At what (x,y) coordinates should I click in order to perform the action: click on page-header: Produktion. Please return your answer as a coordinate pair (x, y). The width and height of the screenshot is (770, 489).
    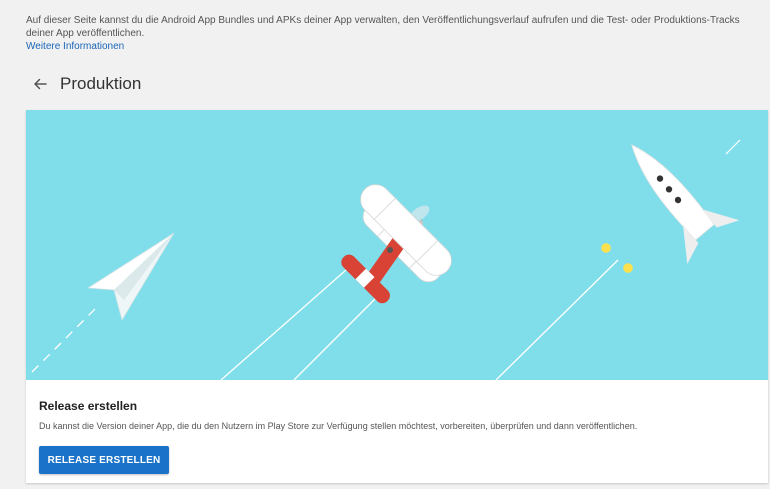
    Looking at the image, I should click on (86, 84).